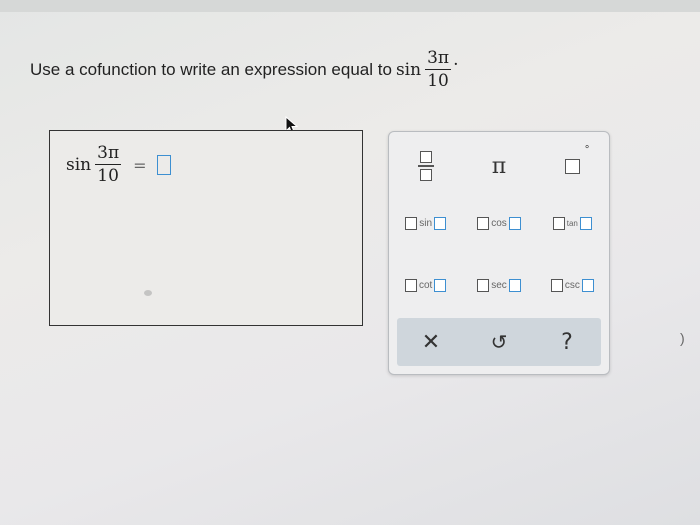 This screenshot has height=525, width=700. What do you see at coordinates (425, 174) in the screenshot?
I see `fraction-denominator-box` at bounding box center [425, 174].